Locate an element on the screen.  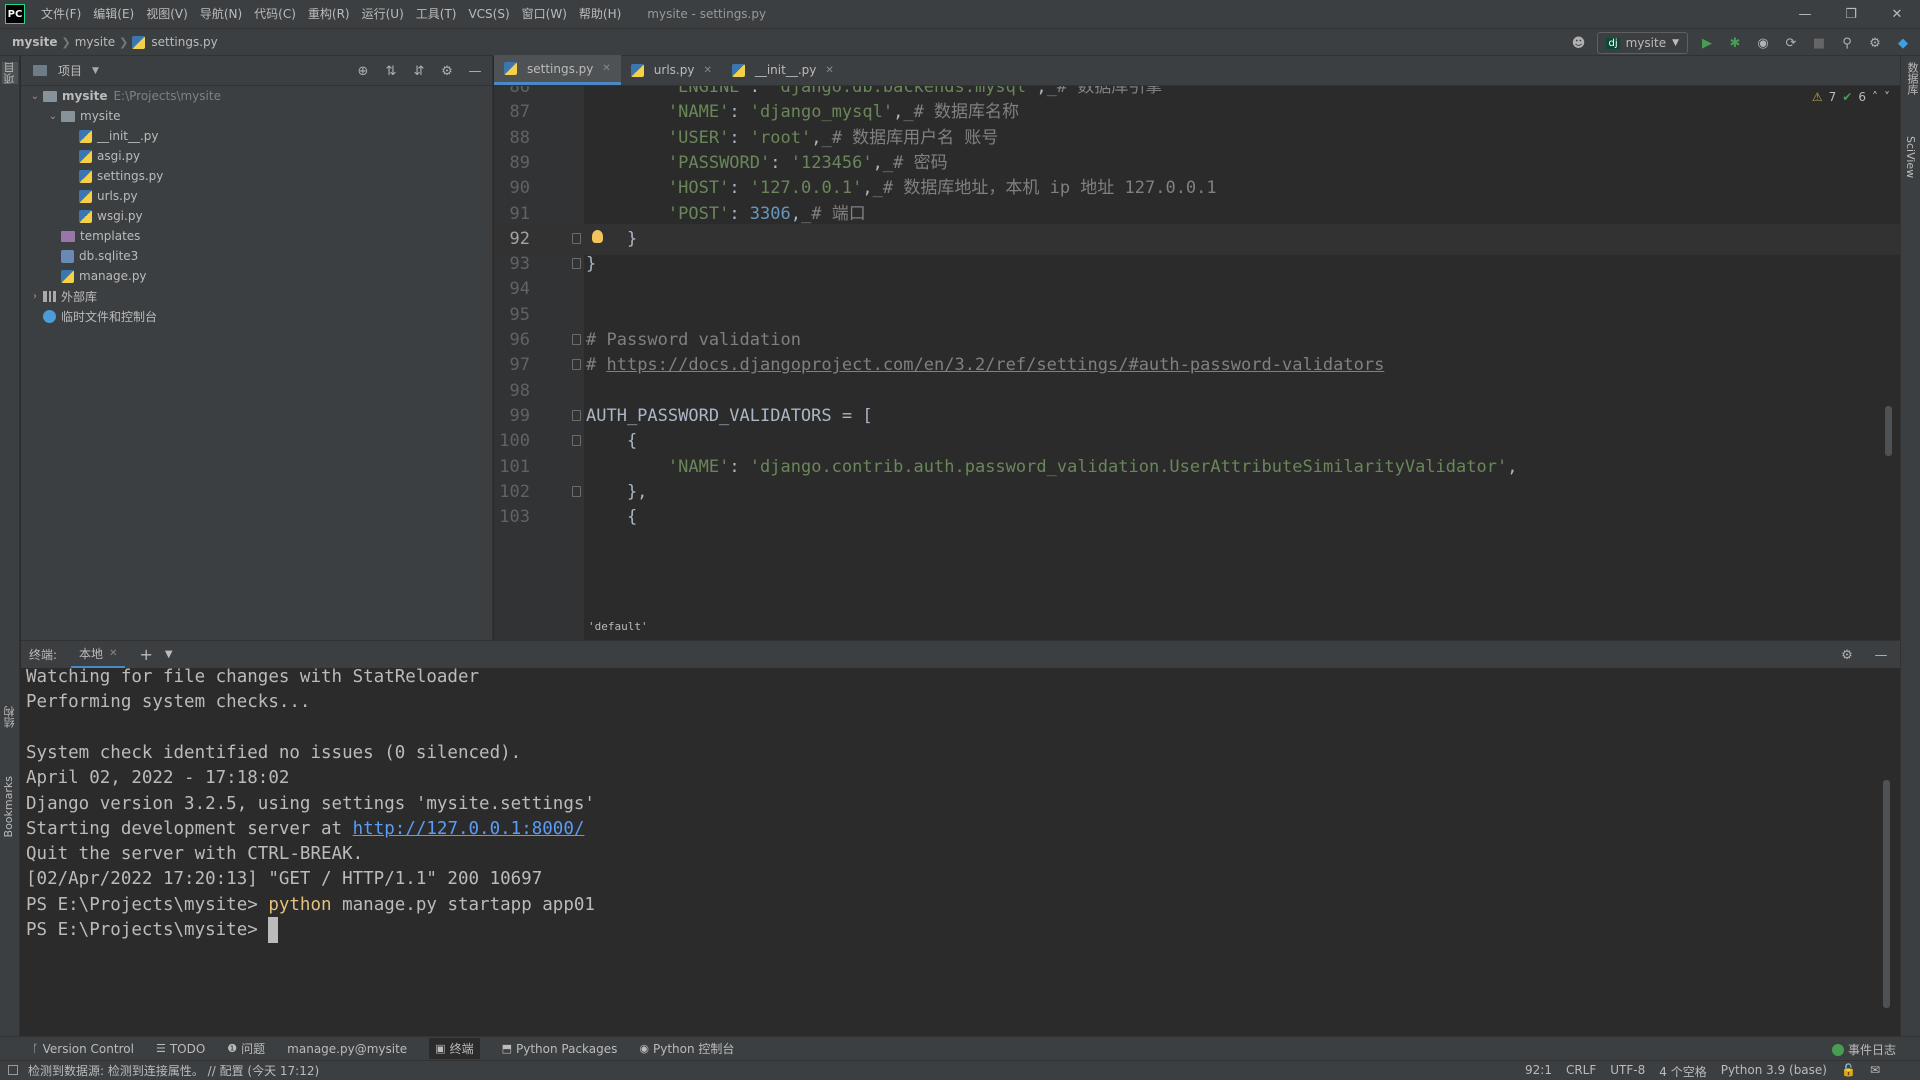
tree-item: wsgi.py is located at coordinates (256, 216).